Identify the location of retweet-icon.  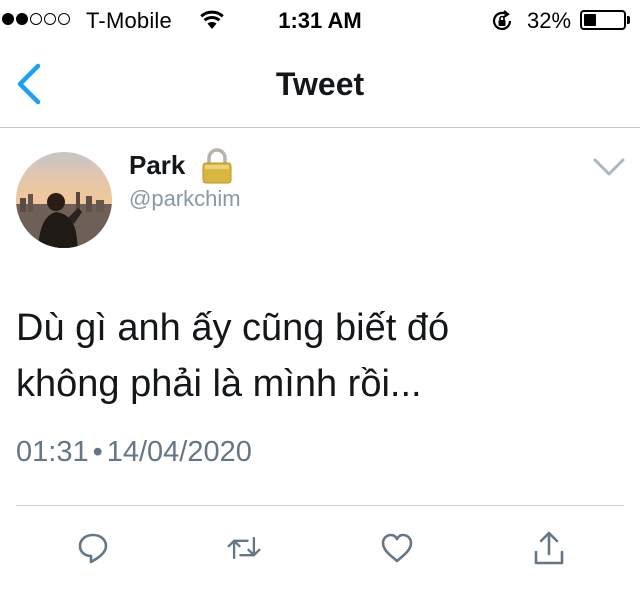
(244, 548).